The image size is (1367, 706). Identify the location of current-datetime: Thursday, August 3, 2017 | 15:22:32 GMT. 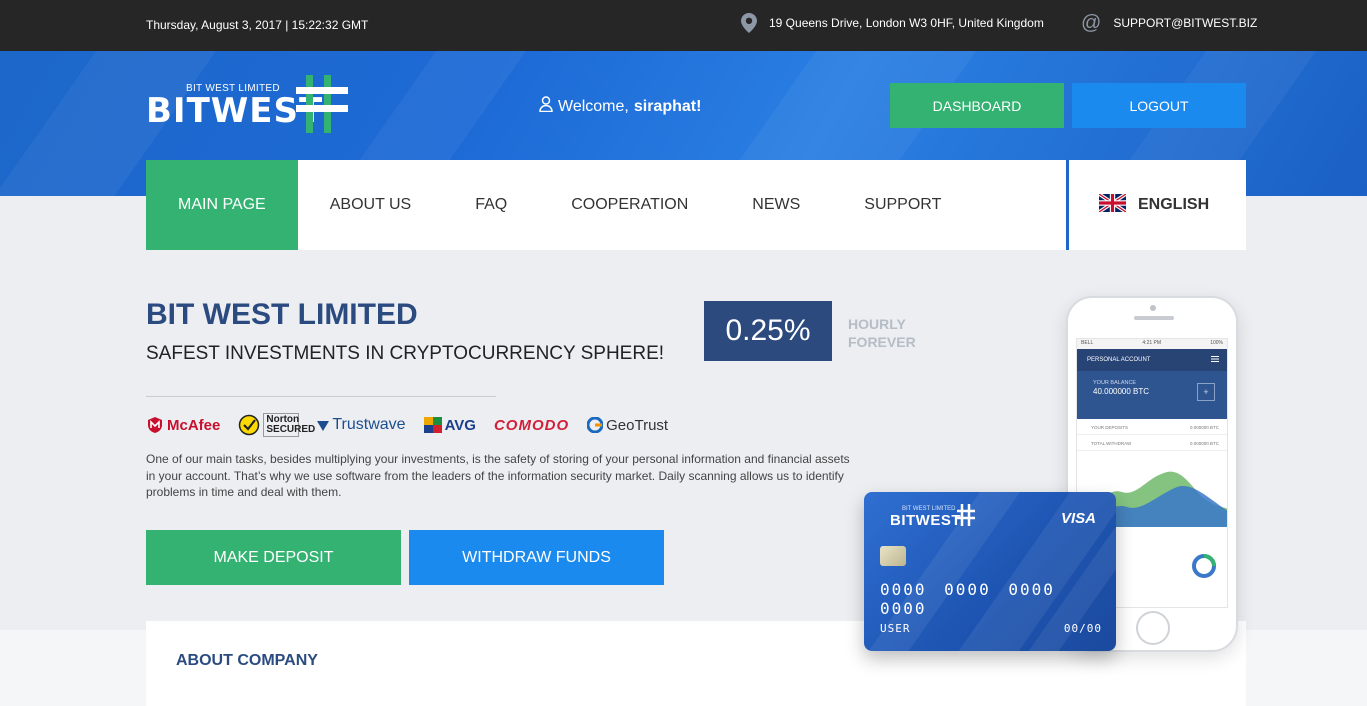
(257, 25).